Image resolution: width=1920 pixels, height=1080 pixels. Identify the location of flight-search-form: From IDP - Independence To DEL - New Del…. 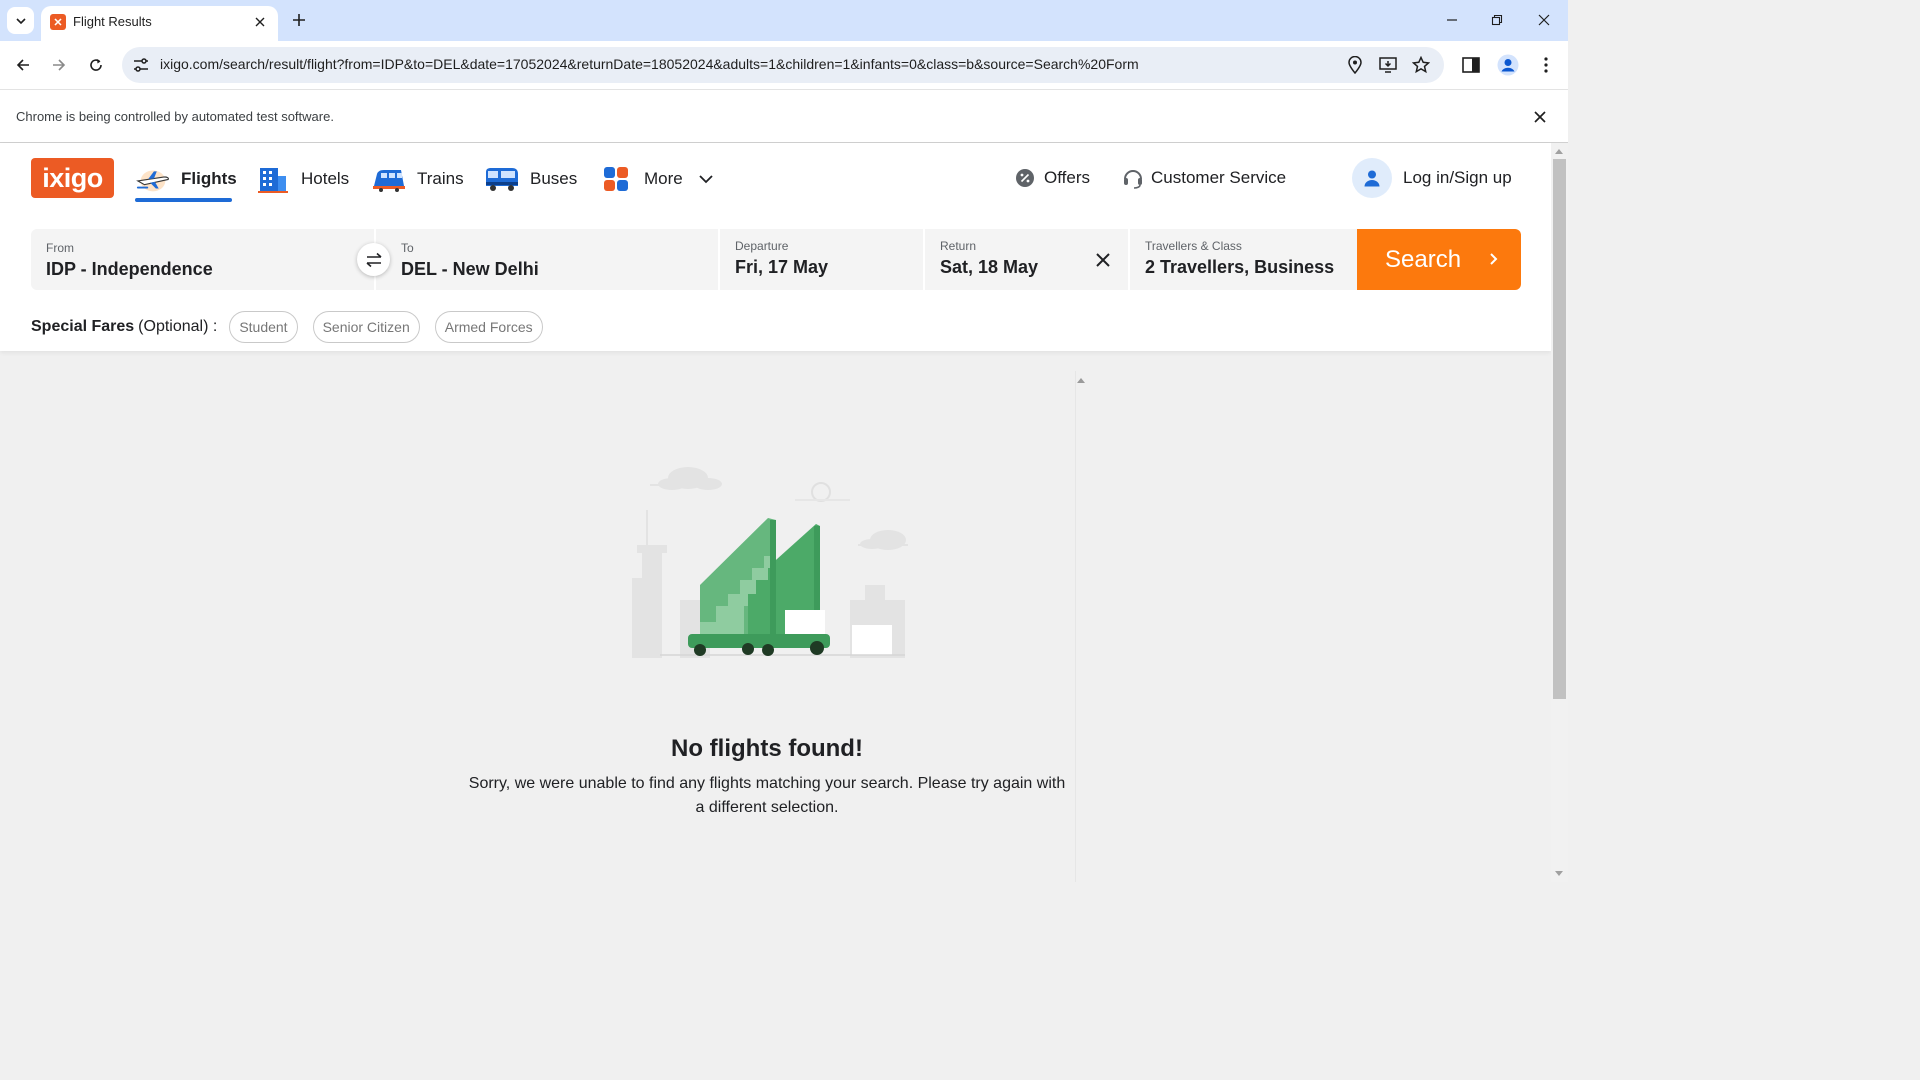
(776, 259).